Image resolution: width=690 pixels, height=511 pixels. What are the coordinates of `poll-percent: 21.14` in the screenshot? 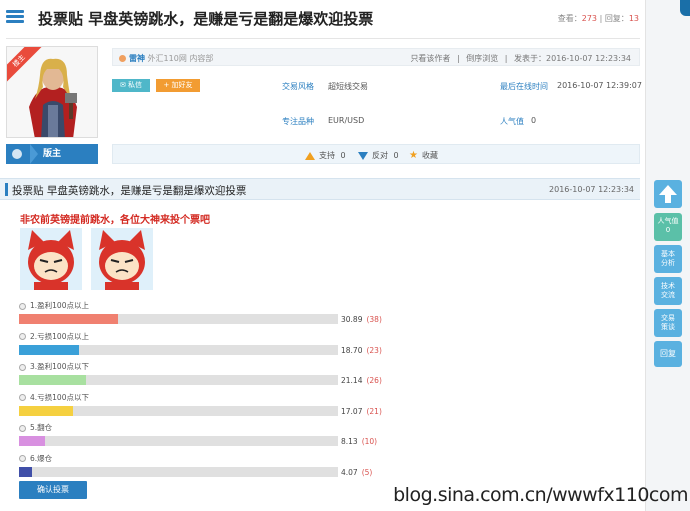 It's located at (352, 380).